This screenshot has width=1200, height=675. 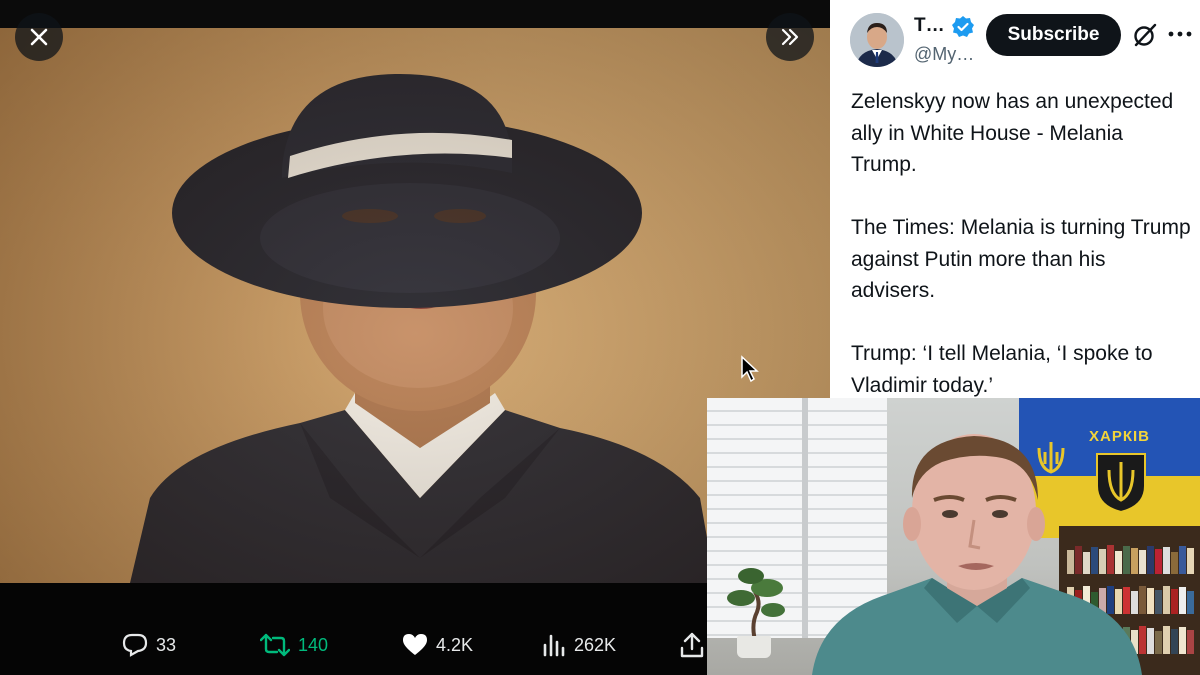 I want to click on more-options-icon, so click(x=1180, y=34).